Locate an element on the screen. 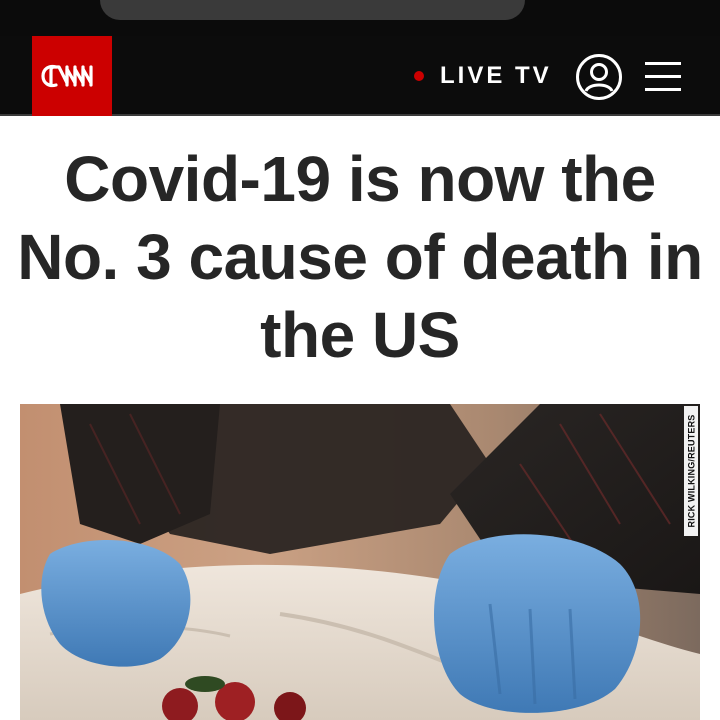  menu-button is located at coordinates (663, 76).